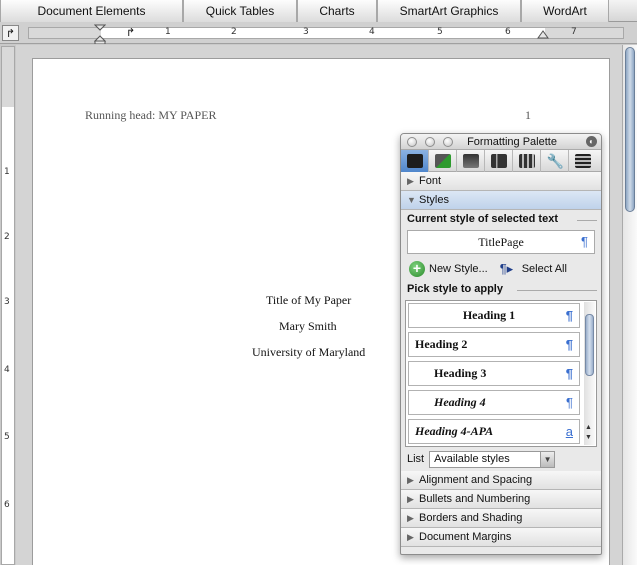  Describe the element at coordinates (476, 479) in the screenshot. I see `section-label: Alignment and Spacing` at that location.